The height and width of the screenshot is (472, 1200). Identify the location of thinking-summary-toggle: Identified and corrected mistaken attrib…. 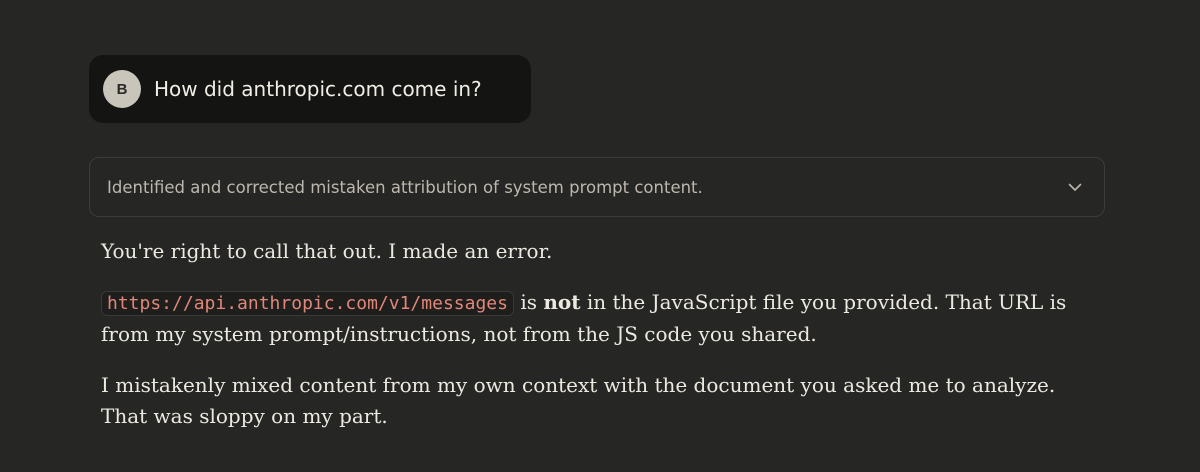
(597, 187).